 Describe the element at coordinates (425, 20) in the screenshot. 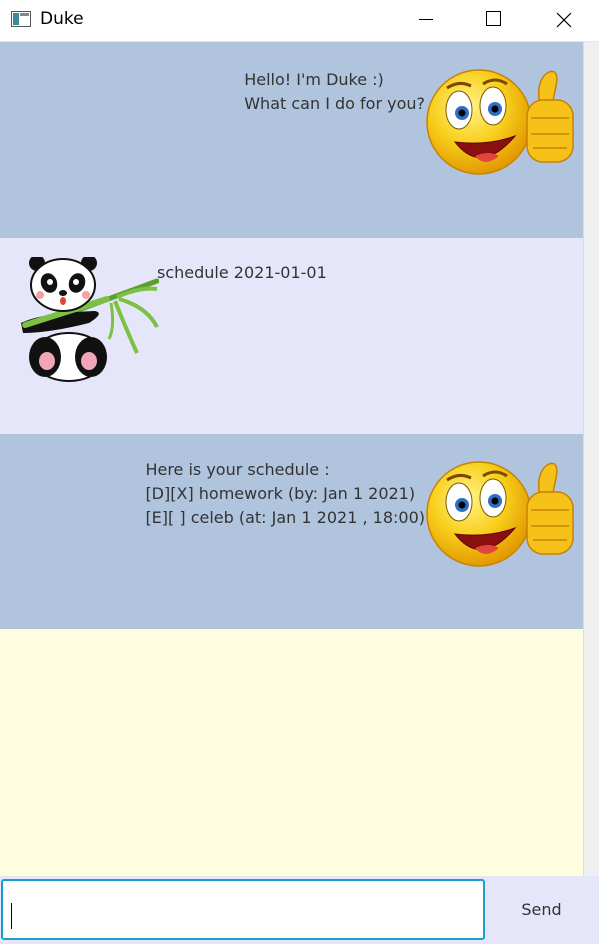

I see `minimize-button` at that location.